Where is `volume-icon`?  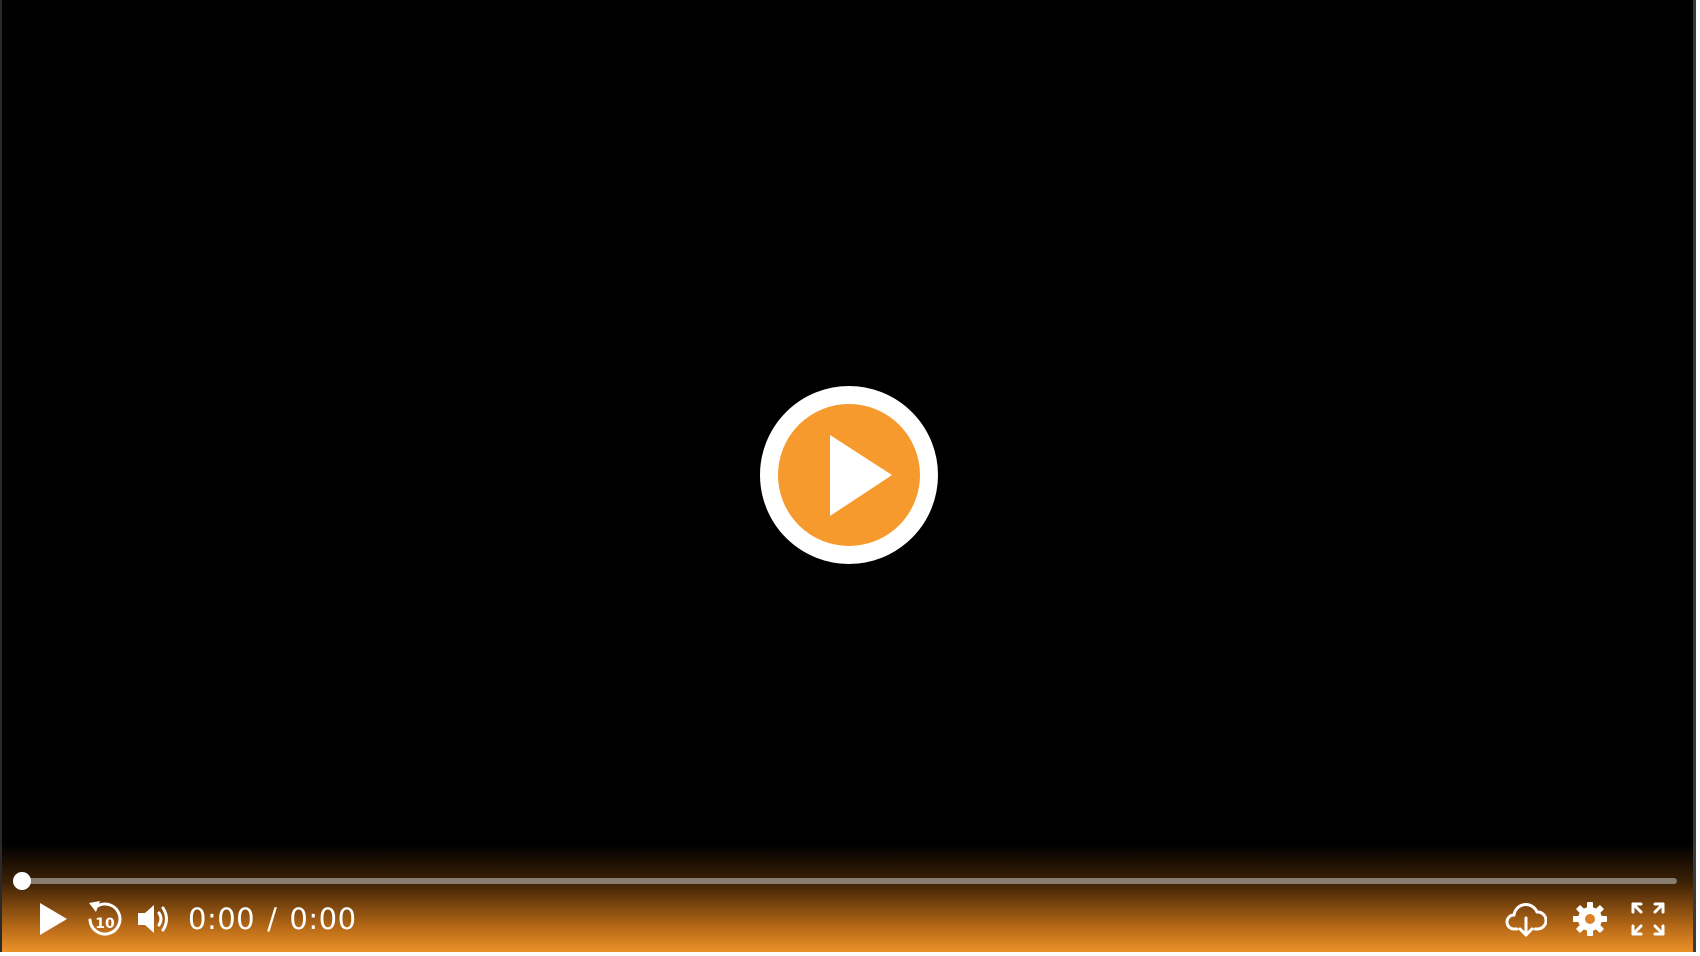
volume-icon is located at coordinates (153, 919).